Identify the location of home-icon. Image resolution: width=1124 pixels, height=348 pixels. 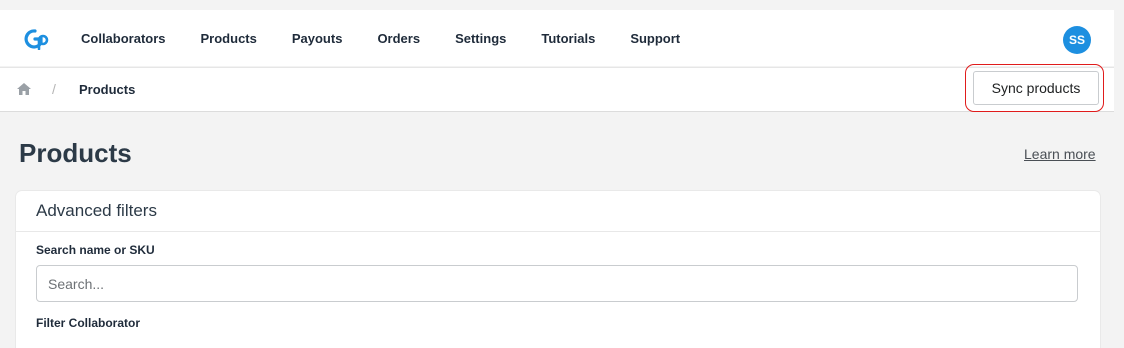
(24, 89).